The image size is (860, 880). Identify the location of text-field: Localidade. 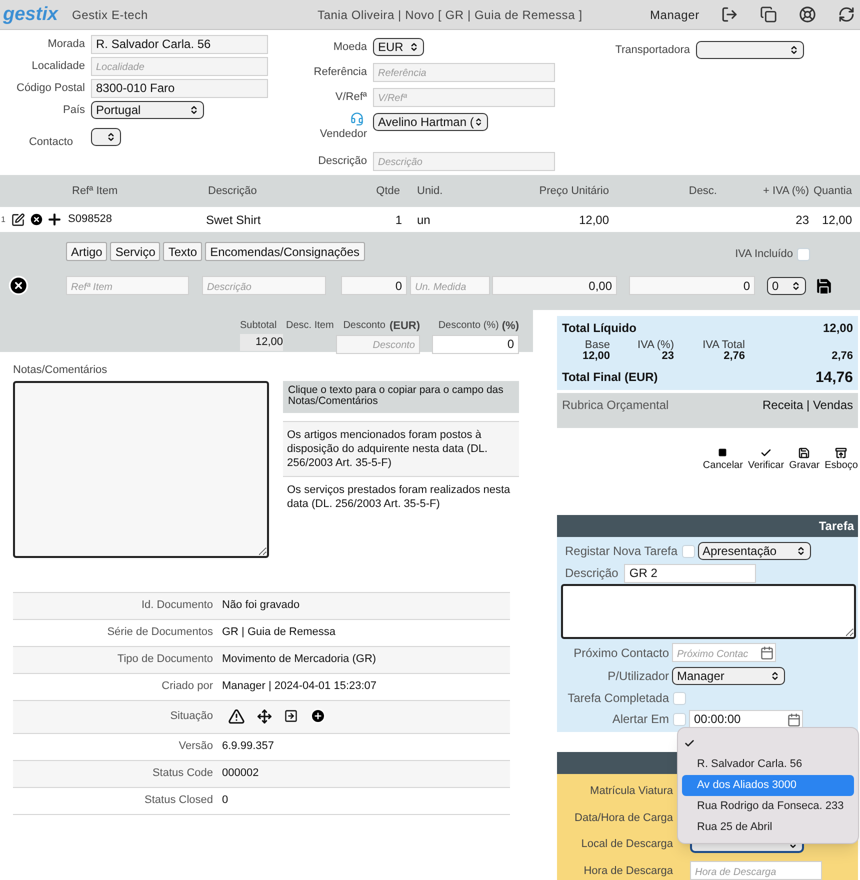
(179, 66).